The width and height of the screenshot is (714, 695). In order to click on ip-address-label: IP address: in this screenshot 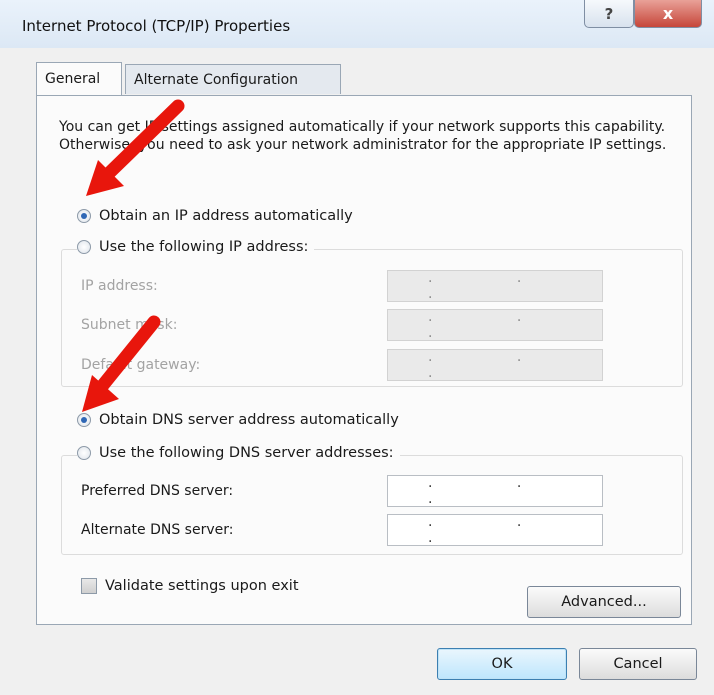, I will do `click(119, 286)`.